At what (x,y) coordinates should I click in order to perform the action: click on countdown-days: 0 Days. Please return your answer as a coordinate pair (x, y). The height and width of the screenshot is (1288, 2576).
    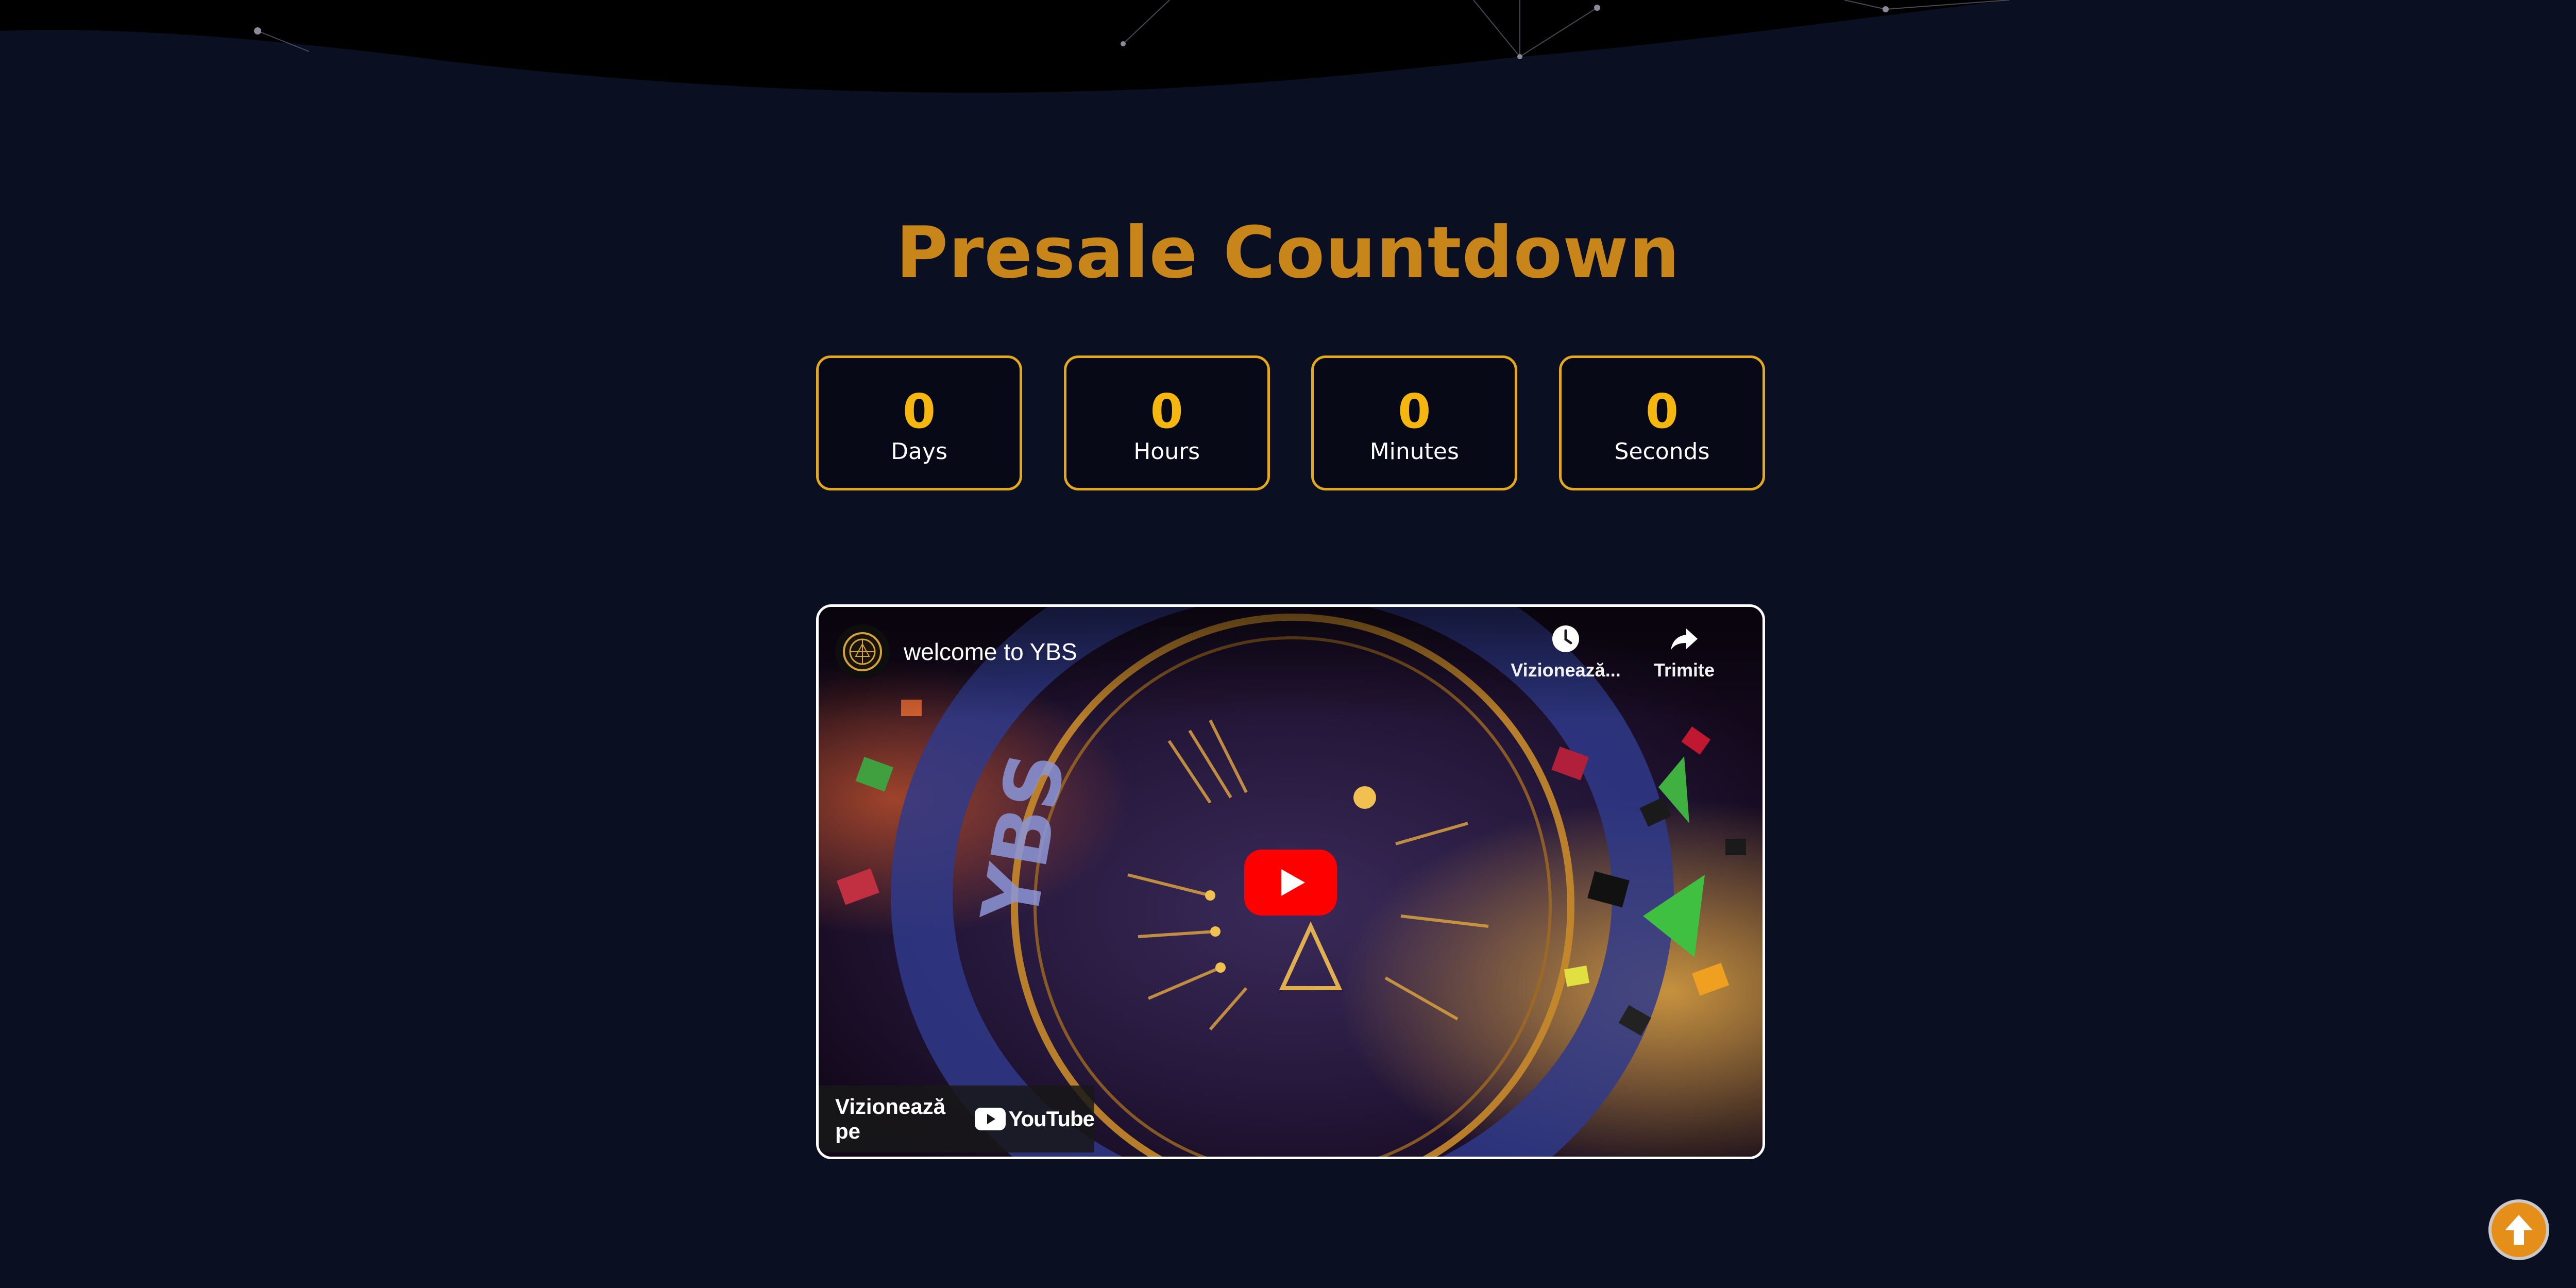
    Looking at the image, I should click on (919, 422).